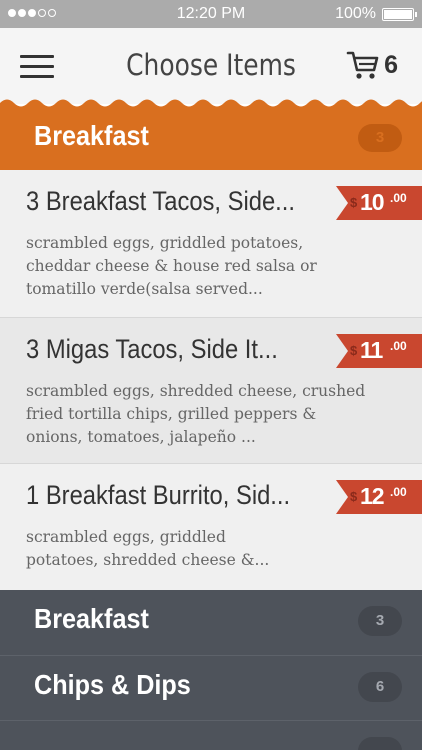 This screenshot has height=750, width=422. What do you see at coordinates (211, 14) in the screenshot?
I see `status-bar: 12:20 PM 100%` at bounding box center [211, 14].